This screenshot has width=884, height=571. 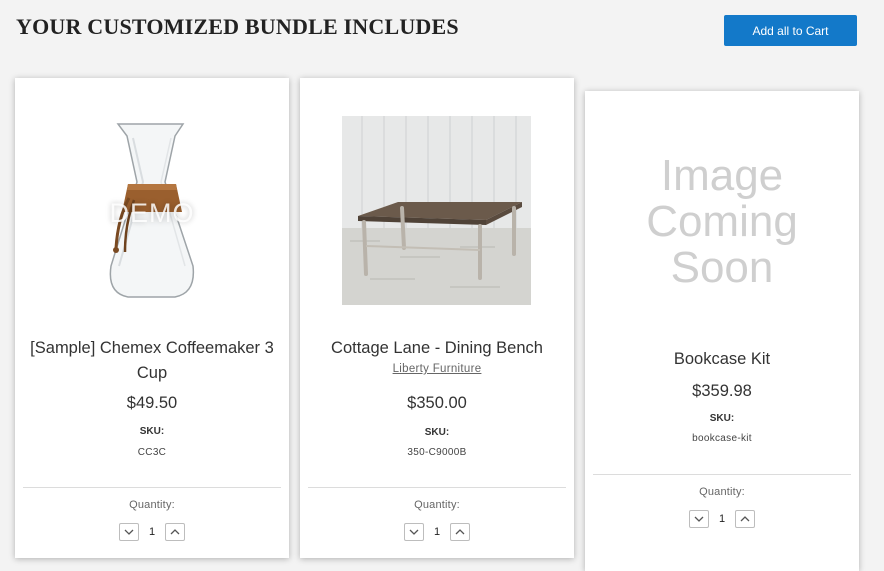 What do you see at coordinates (152, 361) in the screenshot?
I see `product-name: [Sample] Chemex Coffeemaker 3 Cup` at bounding box center [152, 361].